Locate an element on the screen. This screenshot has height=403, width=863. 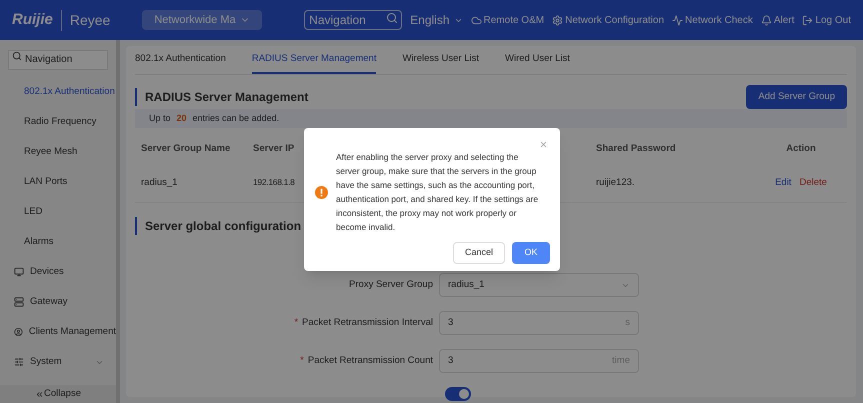
field-label: Packet Retransmission Count is located at coordinates (370, 361).